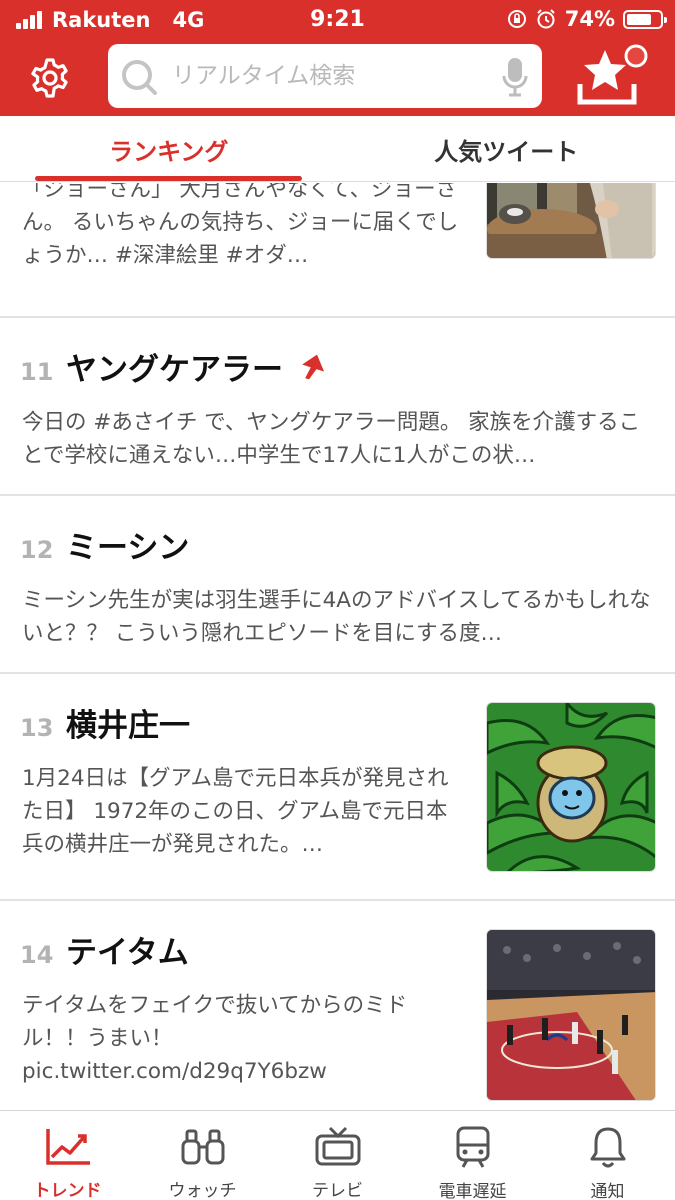 The image size is (675, 1200). I want to click on battery-icon, so click(645, 19).